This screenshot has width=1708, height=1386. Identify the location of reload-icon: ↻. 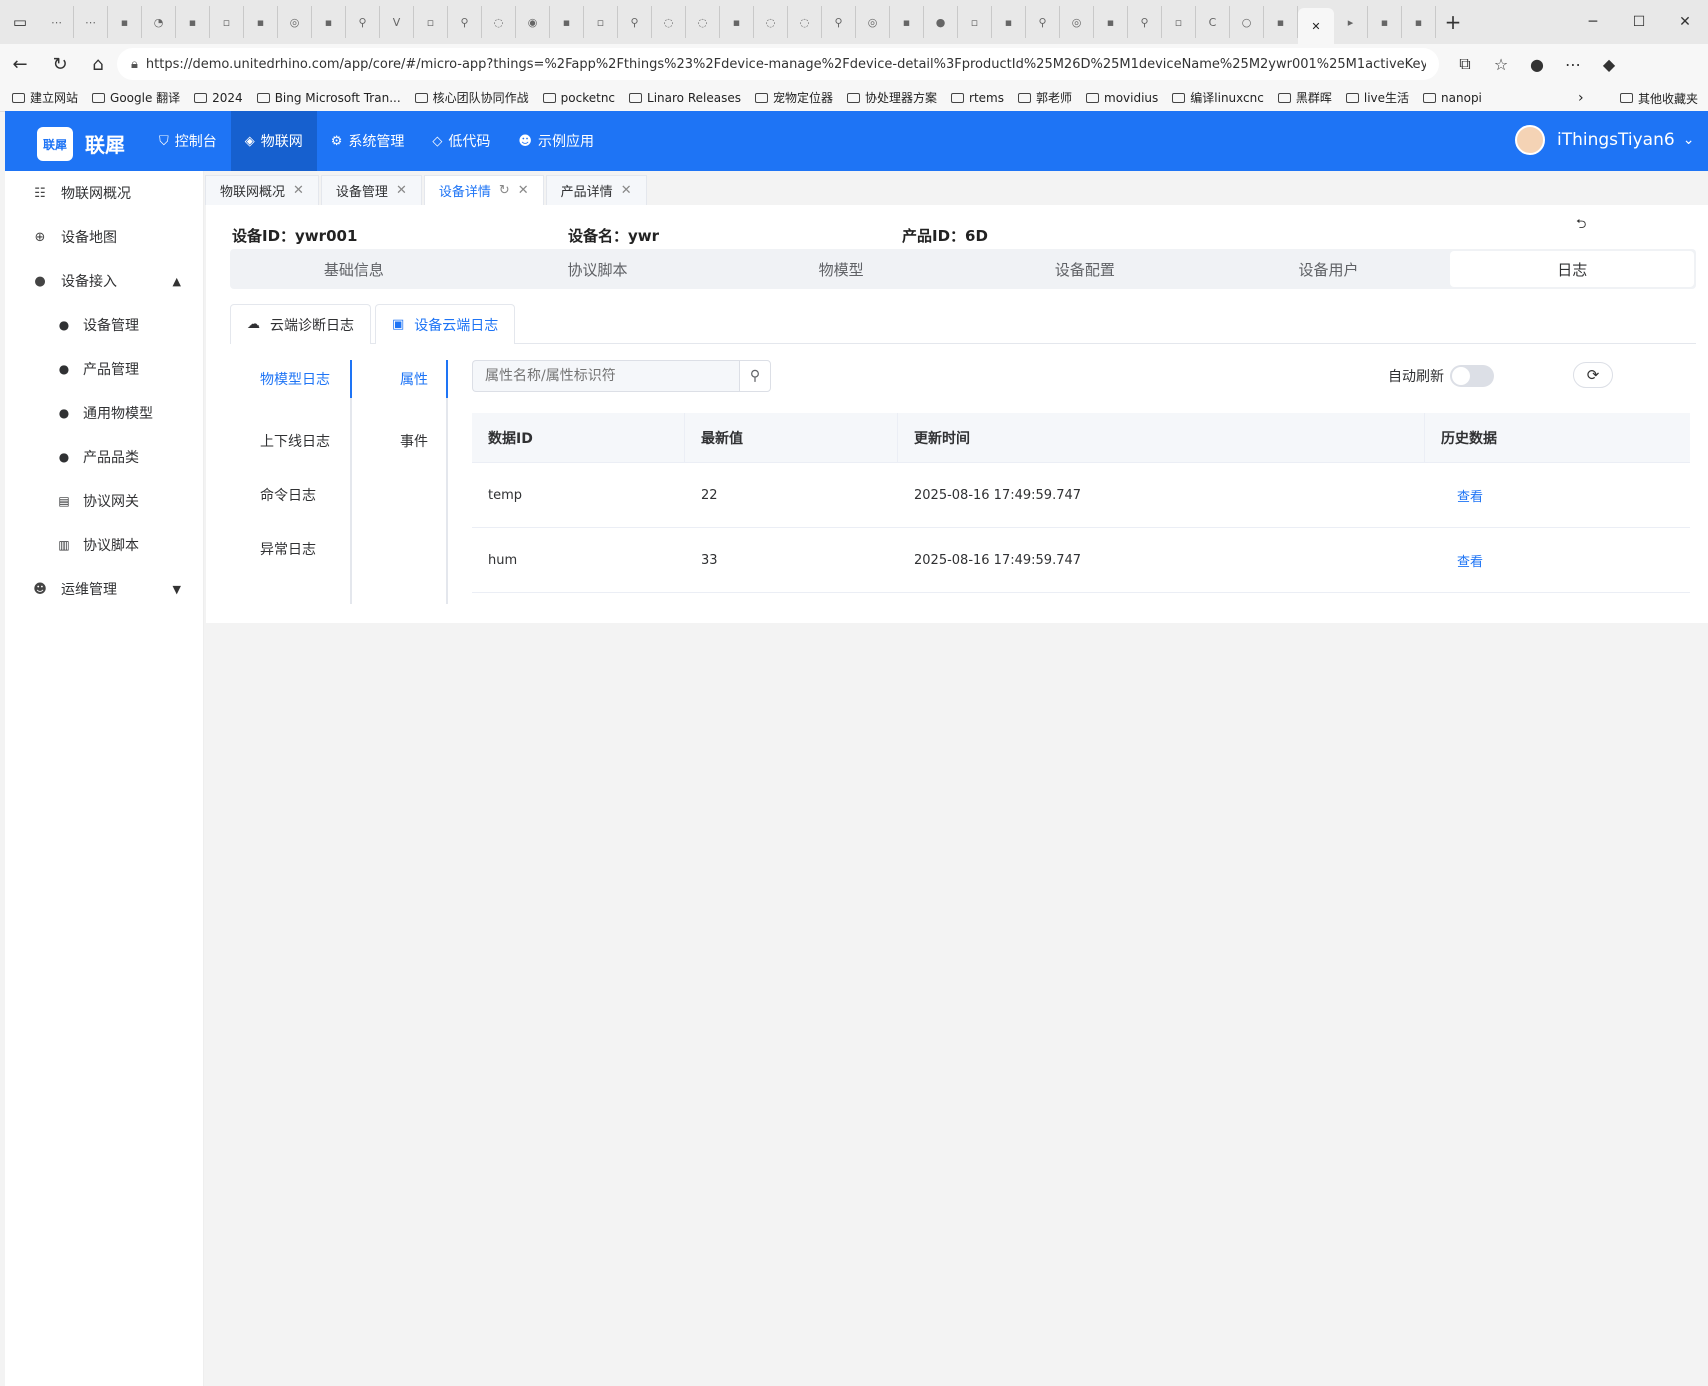
(60, 64).